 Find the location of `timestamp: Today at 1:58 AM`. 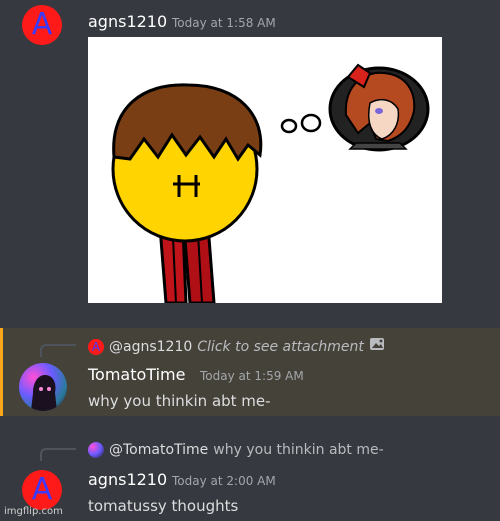

timestamp: Today at 1:58 AM is located at coordinates (224, 23).